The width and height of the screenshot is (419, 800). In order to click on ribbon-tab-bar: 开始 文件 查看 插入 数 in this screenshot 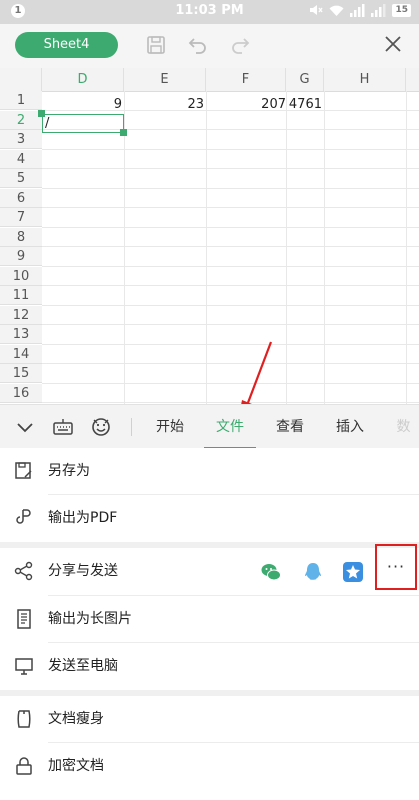, I will do `click(209, 427)`.